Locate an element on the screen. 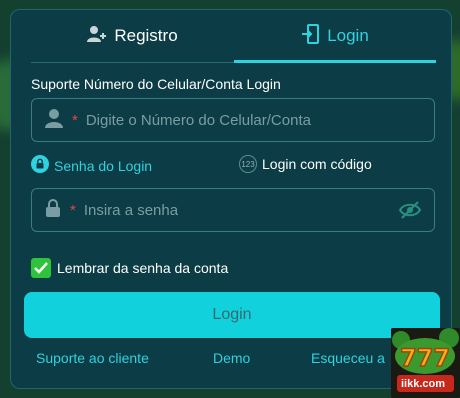 The image size is (460, 398). password-field: * is located at coordinates (233, 210).